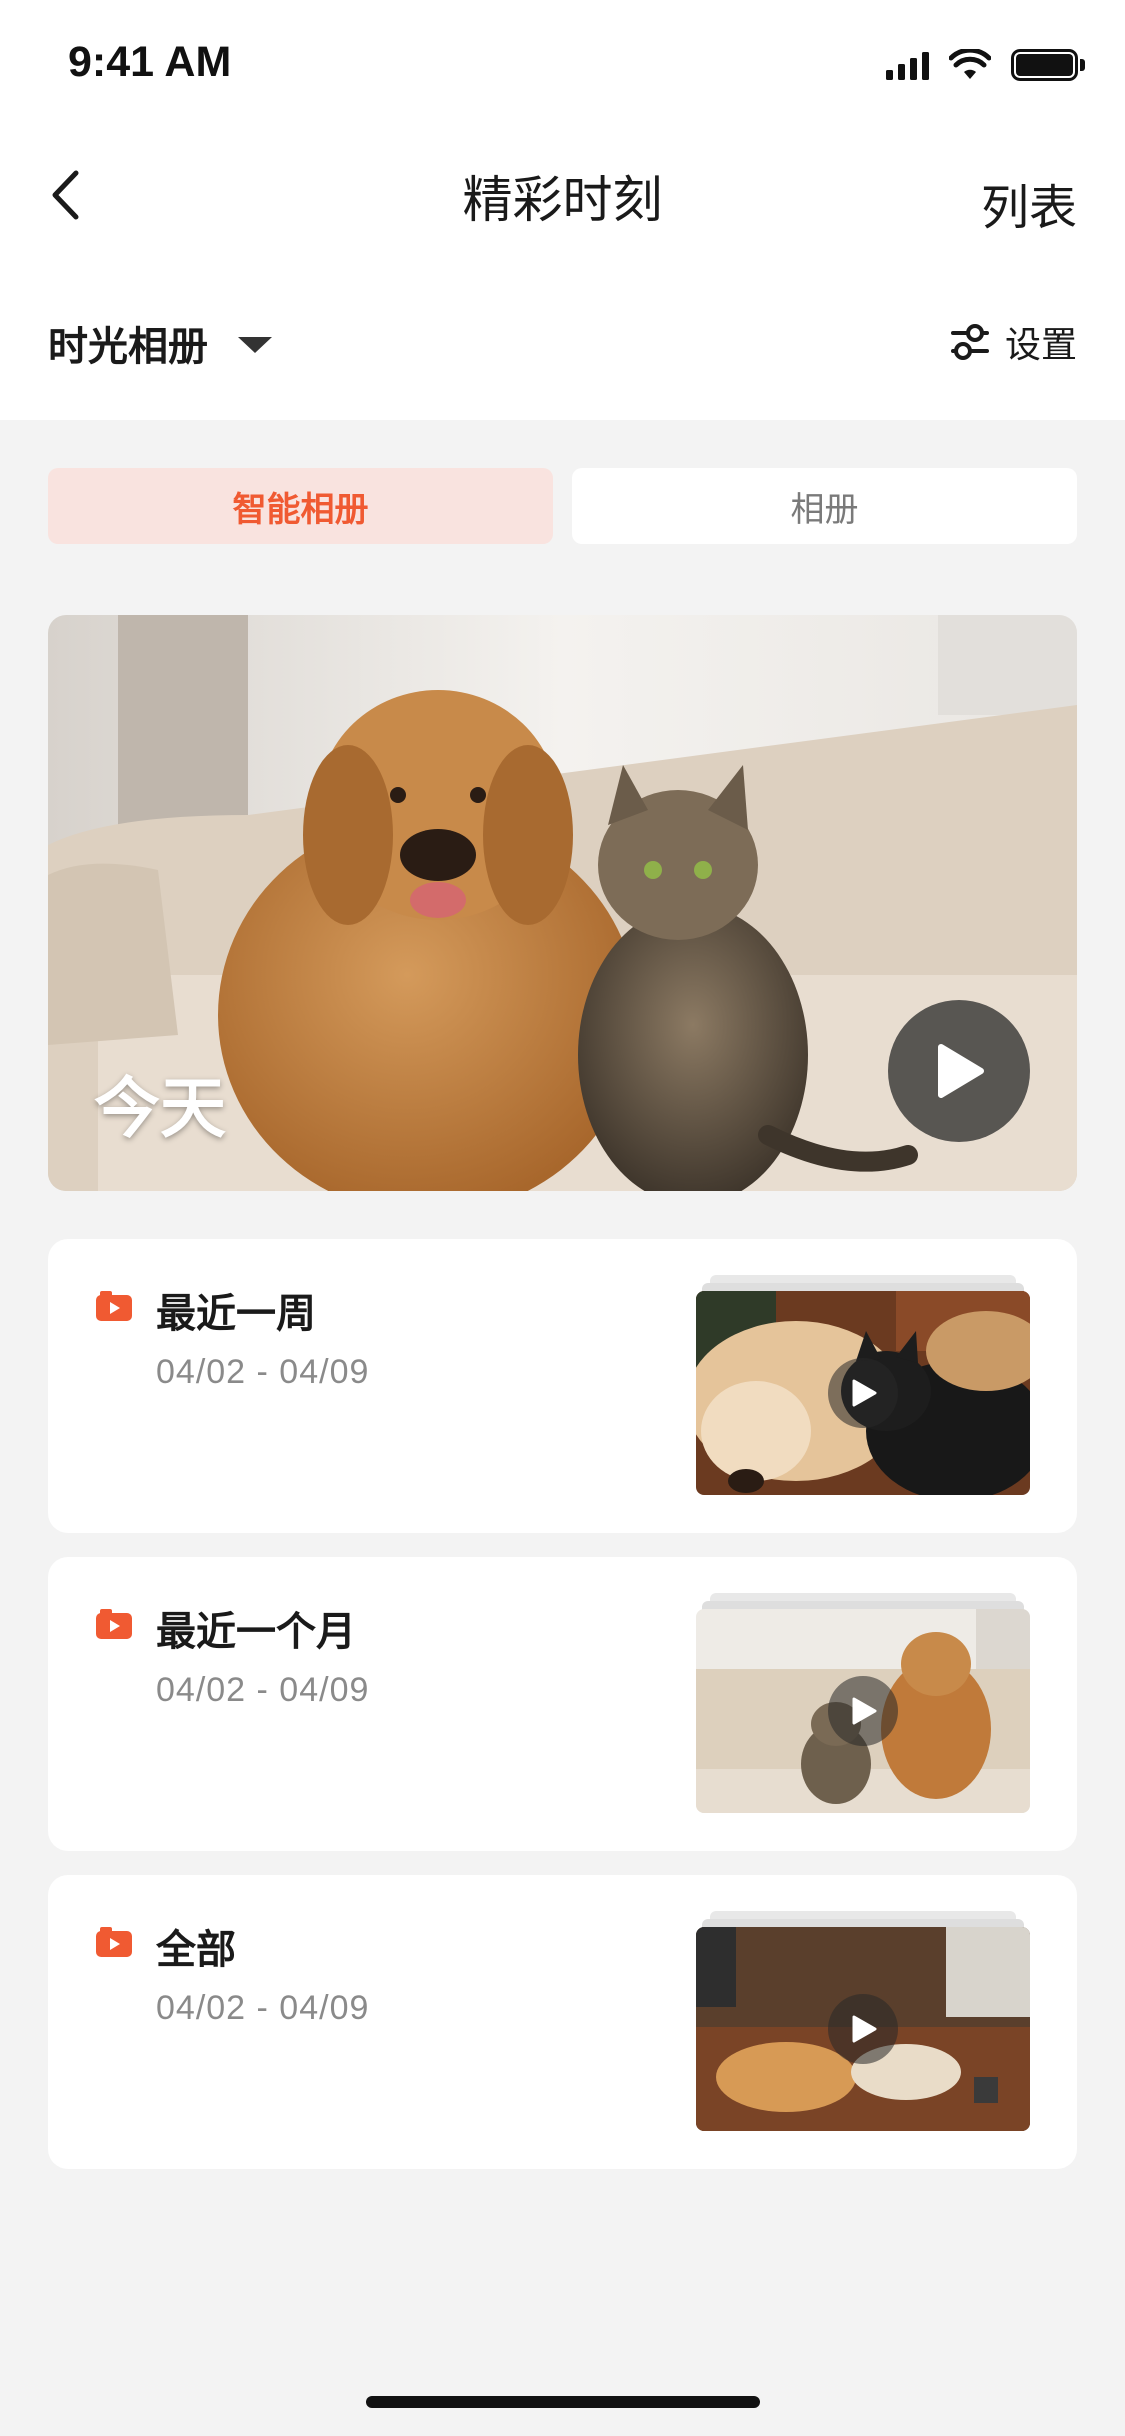 The height and width of the screenshot is (2436, 1125). What do you see at coordinates (824, 506) in the screenshot?
I see `tab-album: 相册` at bounding box center [824, 506].